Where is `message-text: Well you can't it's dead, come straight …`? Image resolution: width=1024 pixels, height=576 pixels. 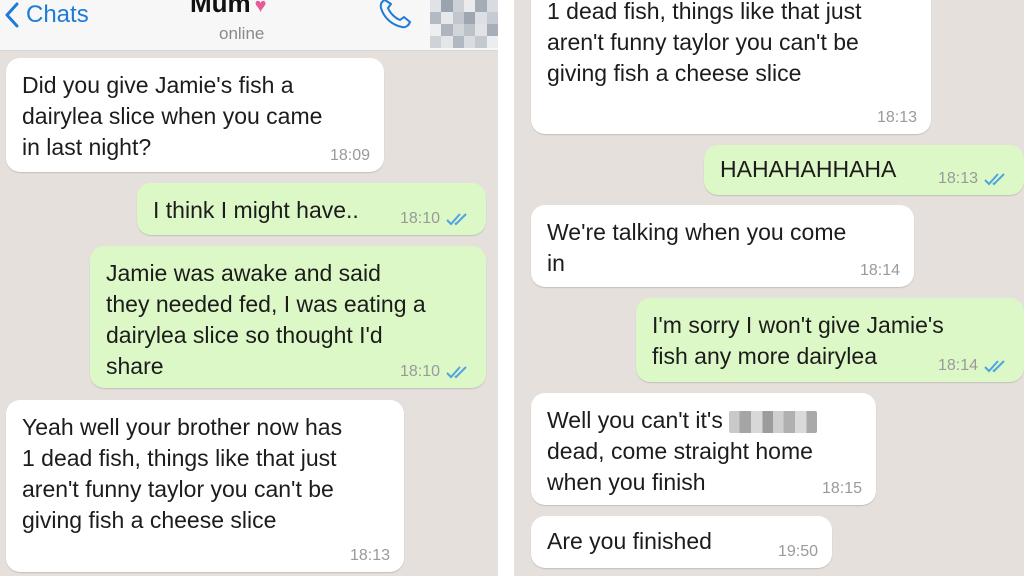 message-text: Well you can't it's dead, come straight … is located at coordinates (682, 451).